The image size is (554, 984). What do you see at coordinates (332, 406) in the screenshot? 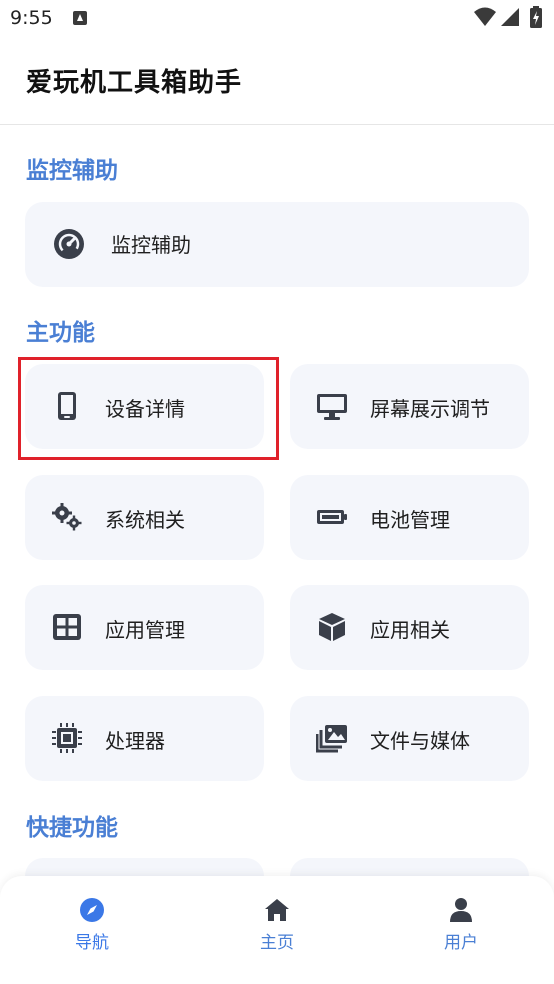
I see `monitor-icon` at bounding box center [332, 406].